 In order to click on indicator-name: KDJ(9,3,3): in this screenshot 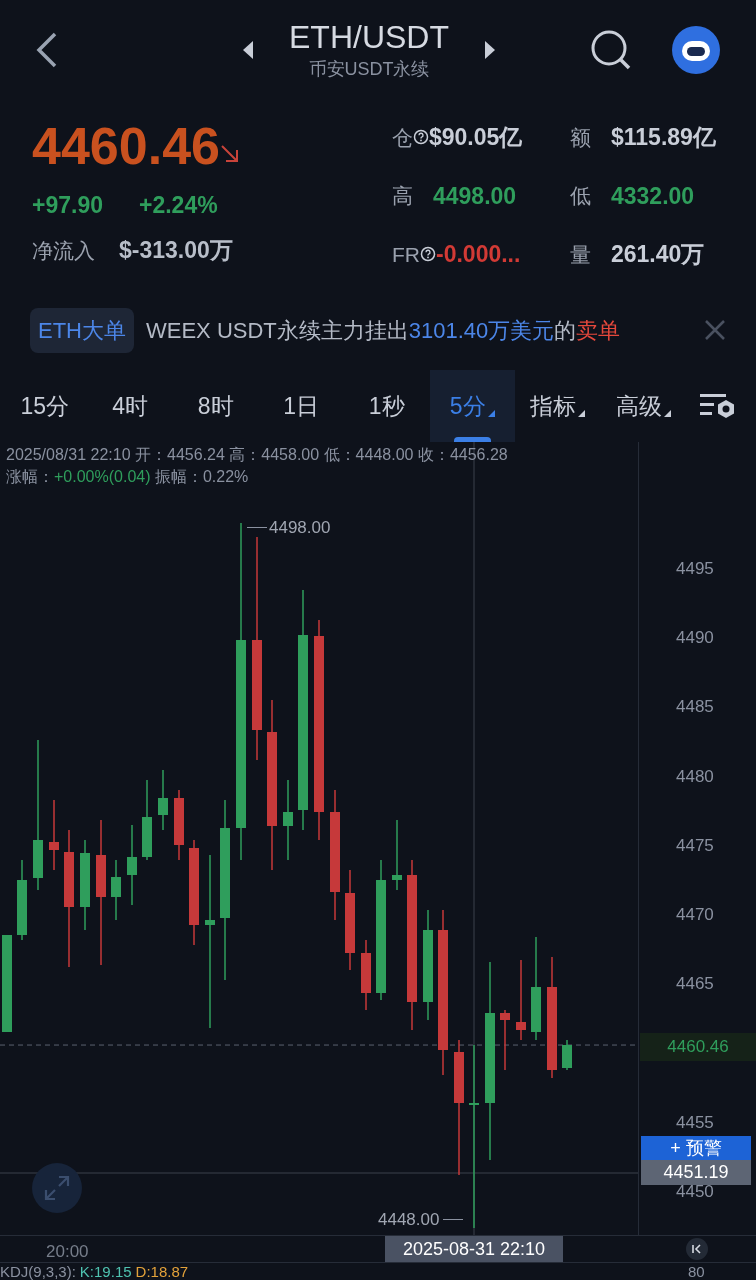, I will do `click(38, 1271)`.